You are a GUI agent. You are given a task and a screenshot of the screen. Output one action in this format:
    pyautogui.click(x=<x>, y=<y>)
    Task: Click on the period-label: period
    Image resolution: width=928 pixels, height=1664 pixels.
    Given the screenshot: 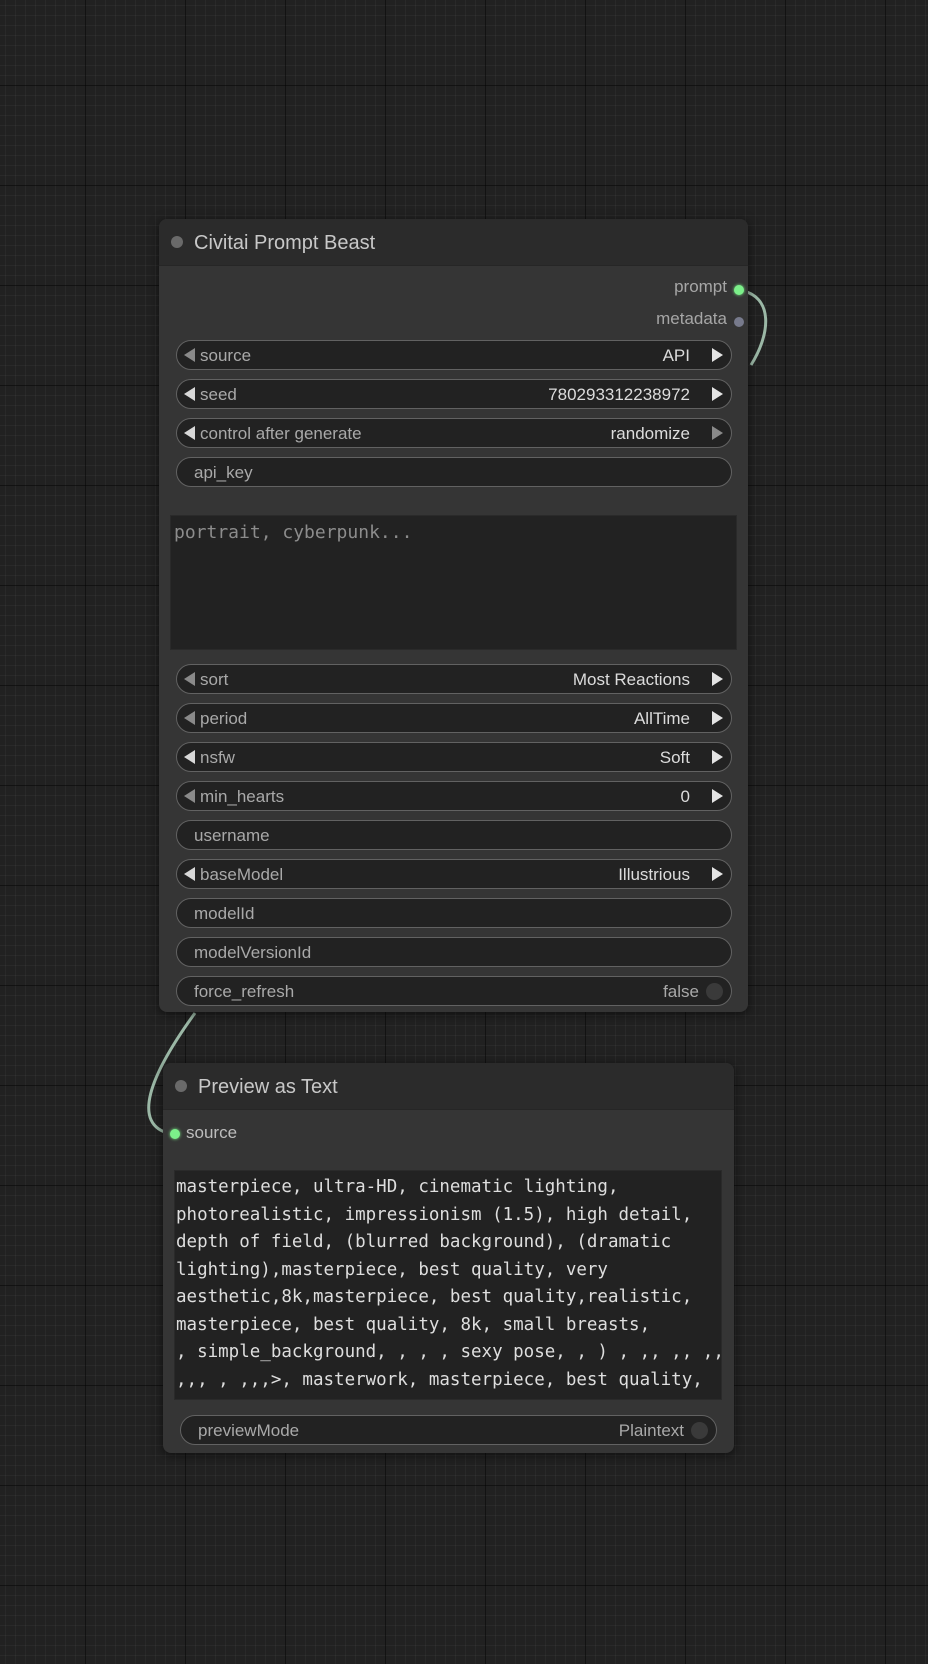 What is the action you would take?
    pyautogui.click(x=224, y=718)
    